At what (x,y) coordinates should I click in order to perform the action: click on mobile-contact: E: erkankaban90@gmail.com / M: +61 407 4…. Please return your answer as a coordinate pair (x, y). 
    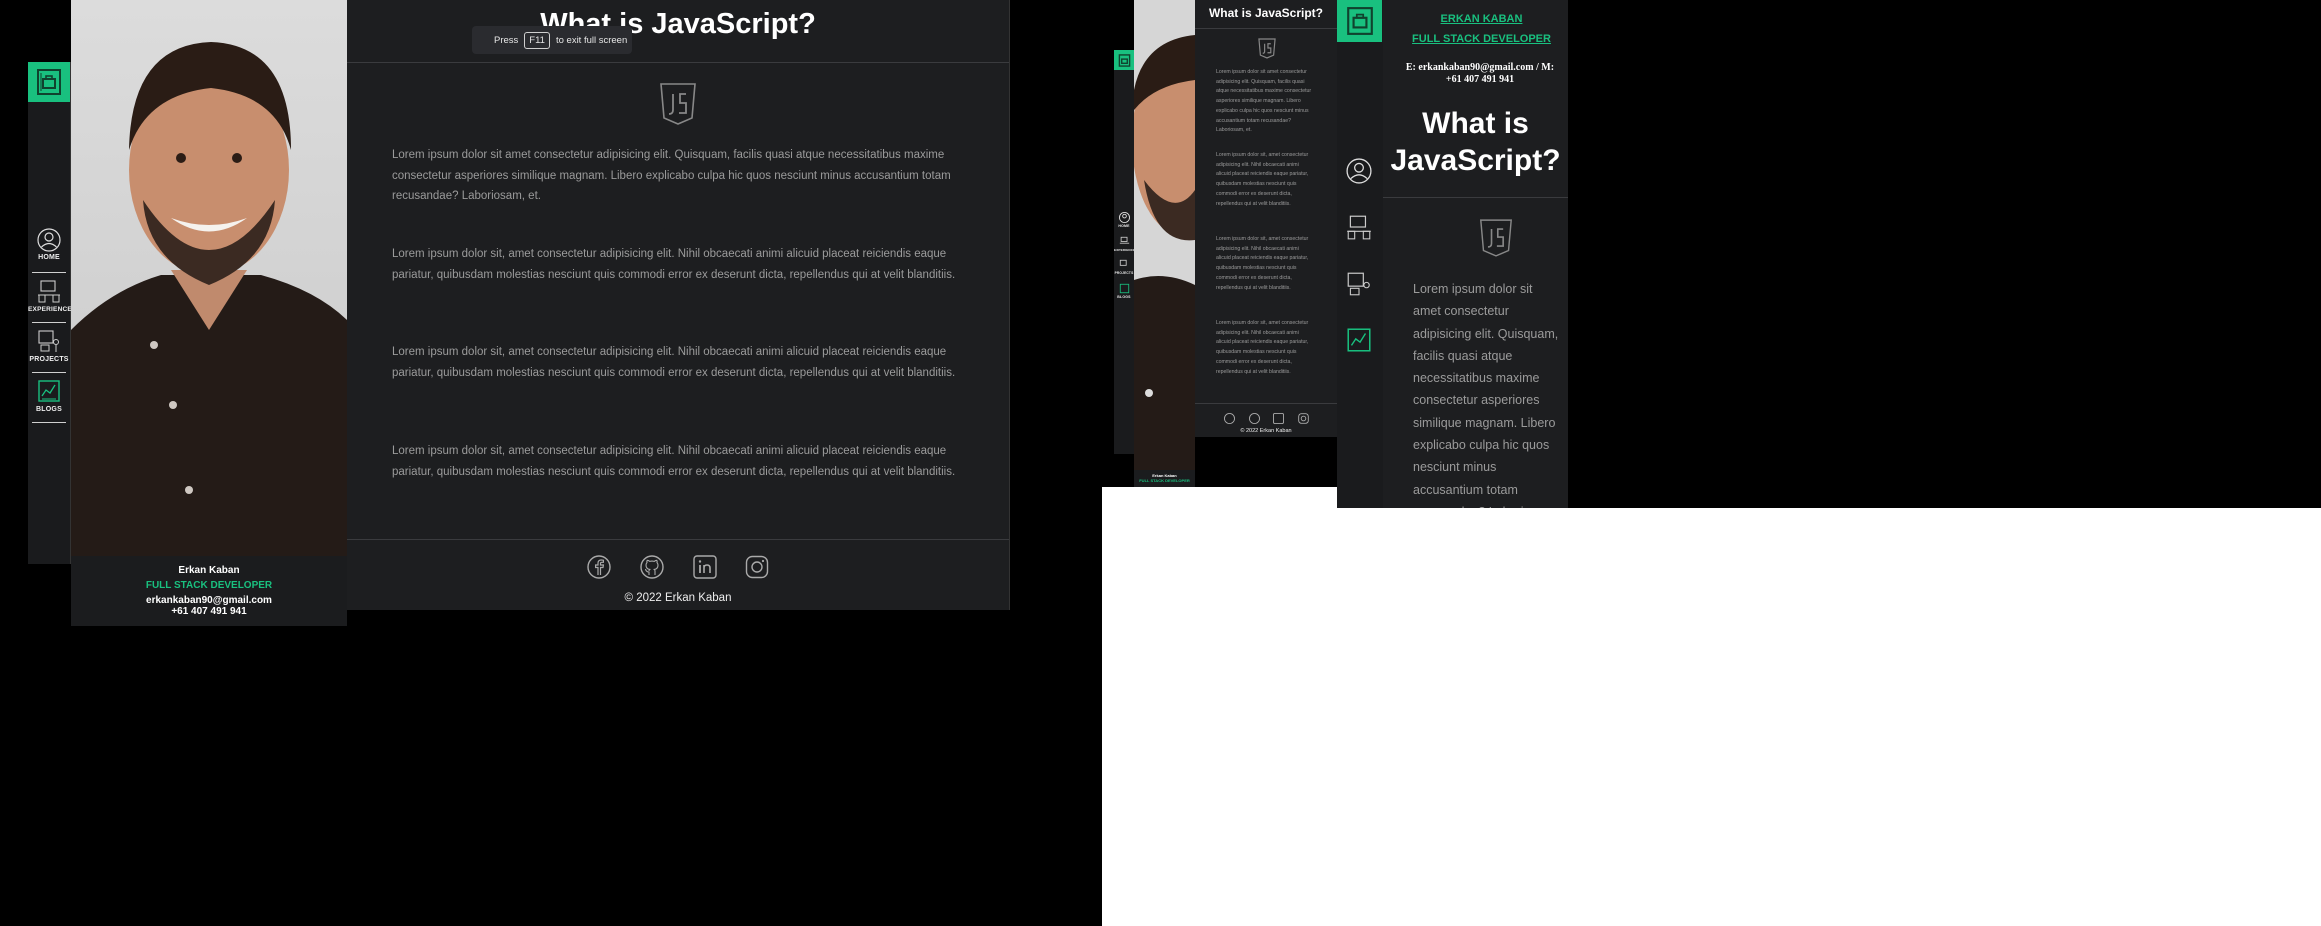
    Looking at the image, I should click on (1480, 73).